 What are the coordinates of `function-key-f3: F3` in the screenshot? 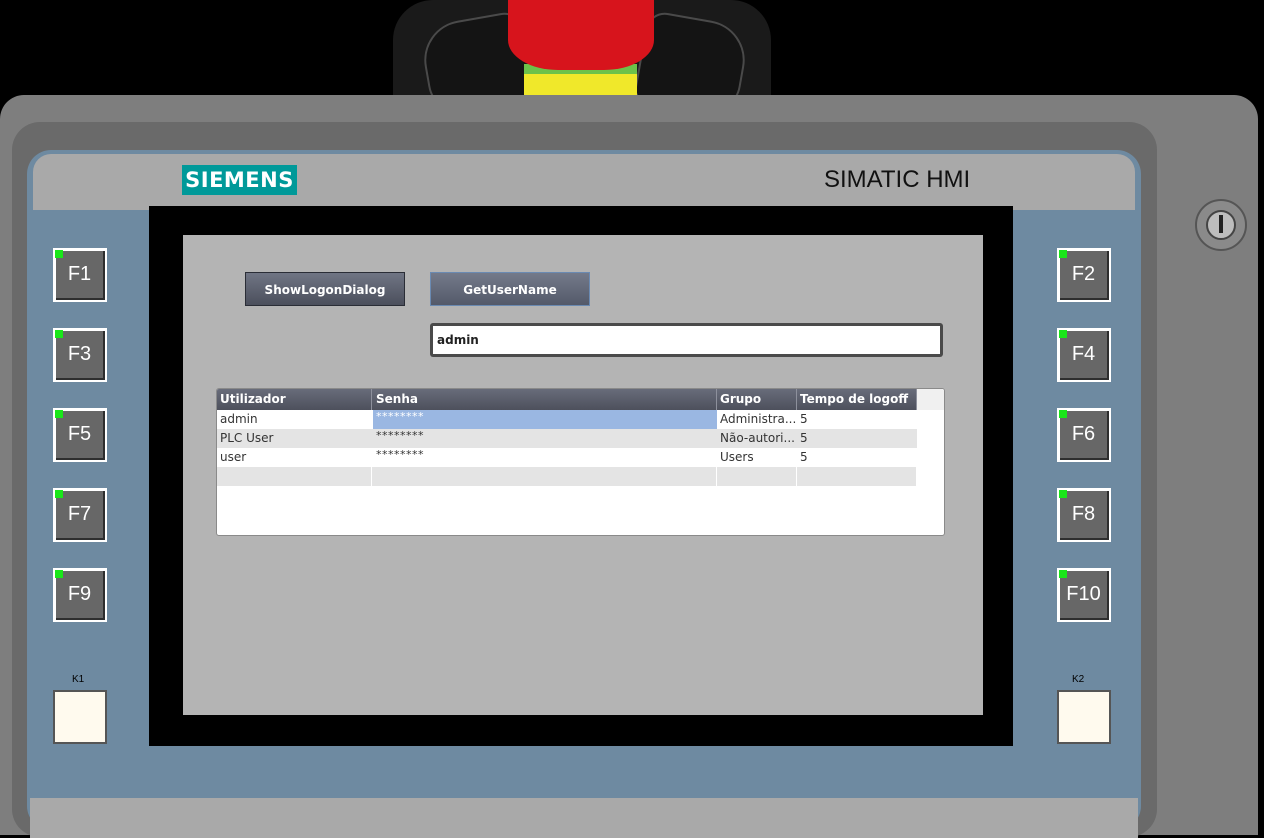 It's located at (80, 355).